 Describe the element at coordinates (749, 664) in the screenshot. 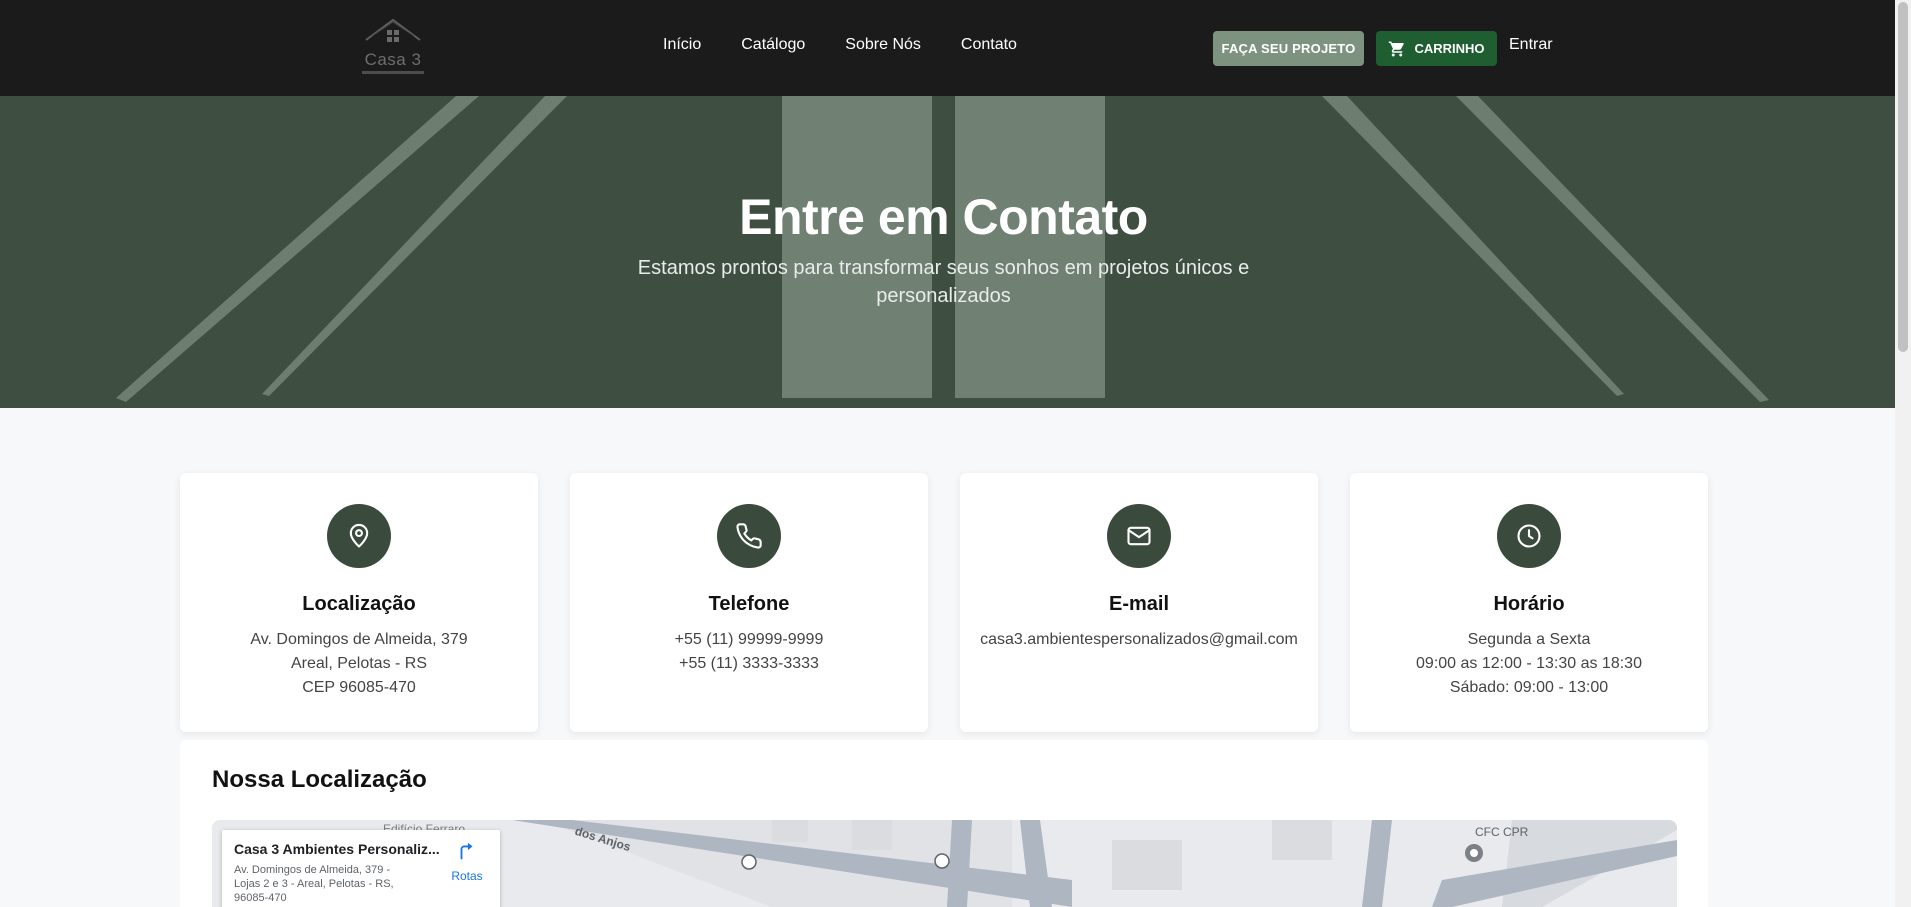

I see `phone-number: +55 (11) 3333-3333` at that location.